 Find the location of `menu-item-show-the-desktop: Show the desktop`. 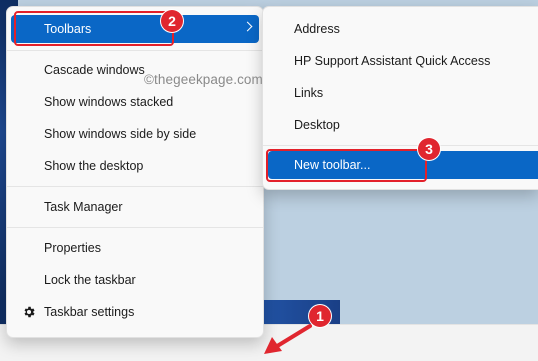

menu-item-show-the-desktop: Show the desktop is located at coordinates (135, 166).